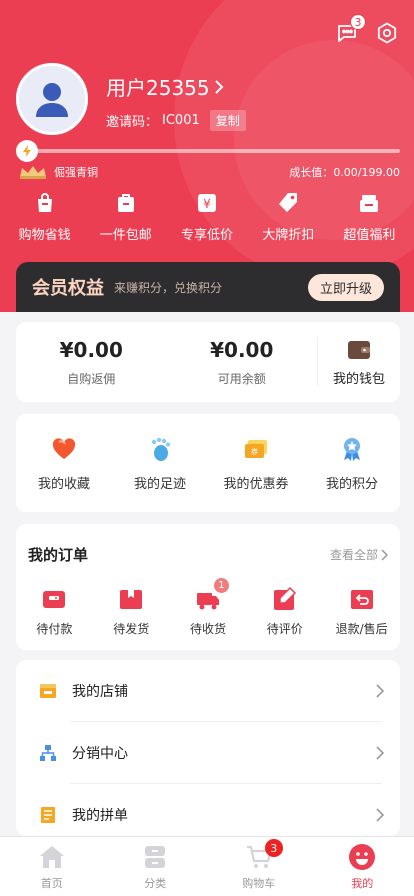 The height and width of the screenshot is (896, 414). I want to click on order-refund-aftersales: 退款/售后, so click(361, 611).